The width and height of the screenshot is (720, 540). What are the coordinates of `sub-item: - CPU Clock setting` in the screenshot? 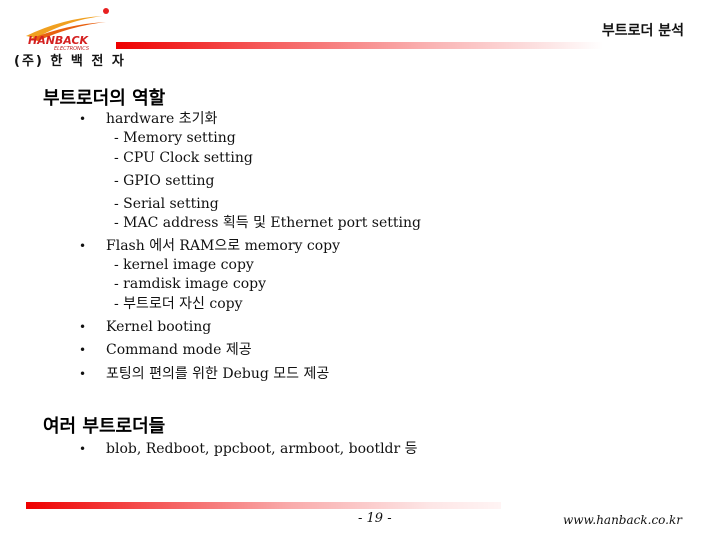 It's located at (183, 158).